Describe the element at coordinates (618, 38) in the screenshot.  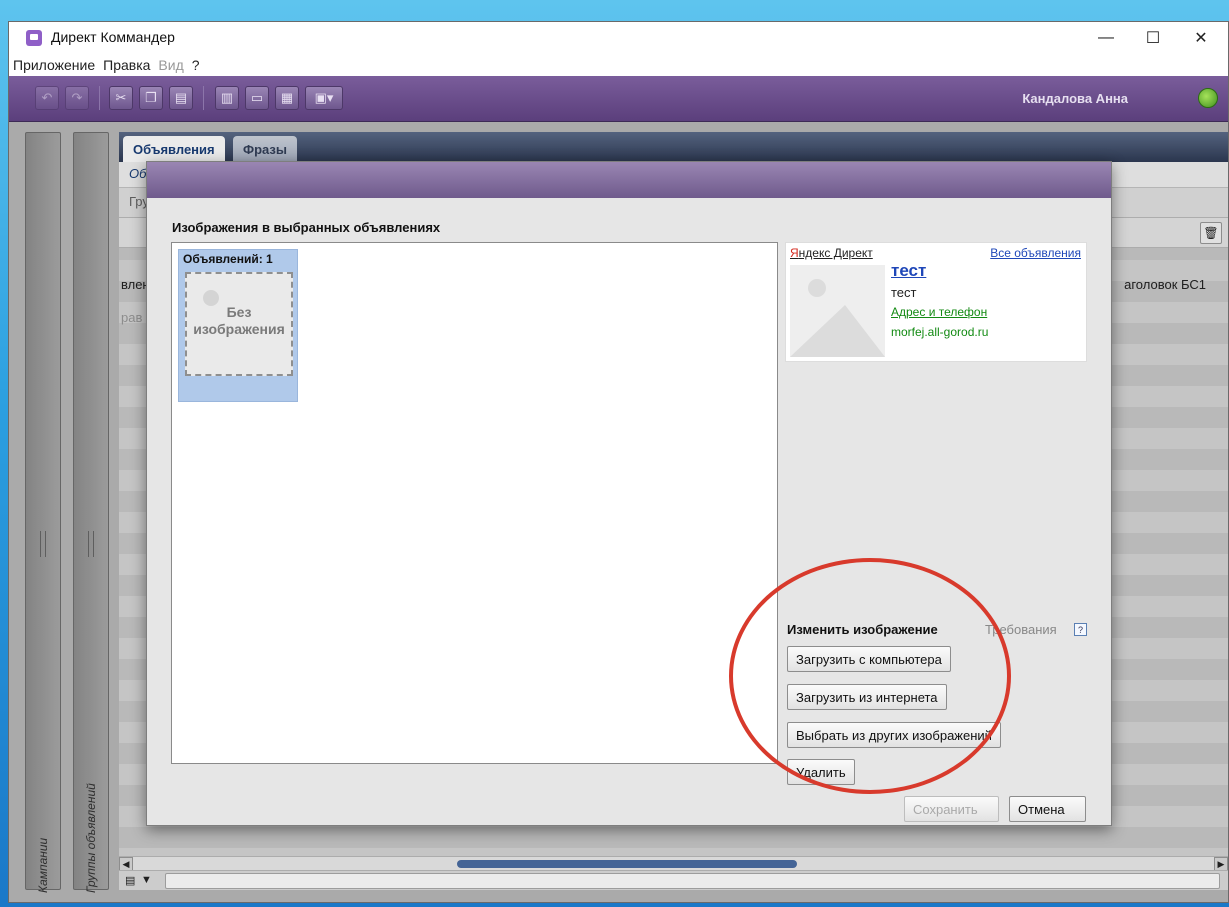
I see `title-bar: Директ Коммандер — ☐ ✕` at that location.